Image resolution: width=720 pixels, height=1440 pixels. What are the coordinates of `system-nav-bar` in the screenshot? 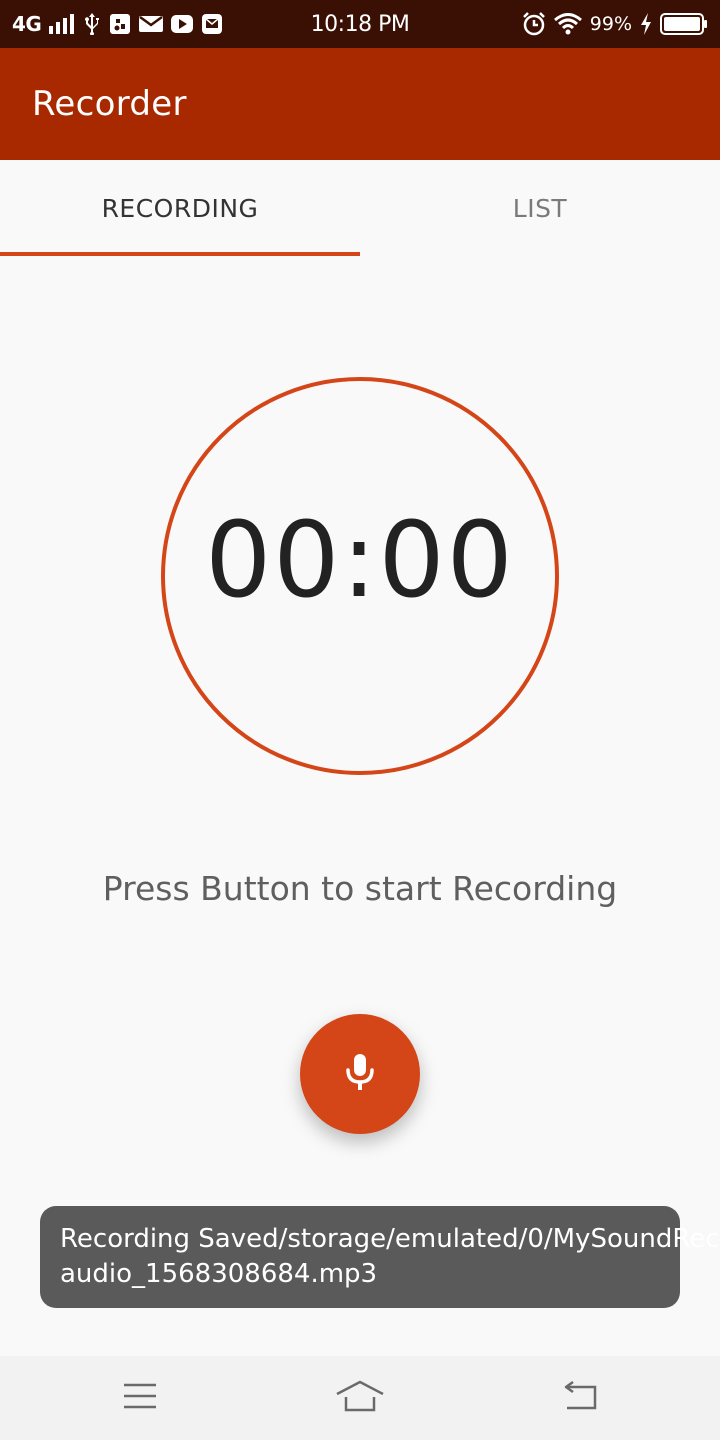 It's located at (360, 1398).